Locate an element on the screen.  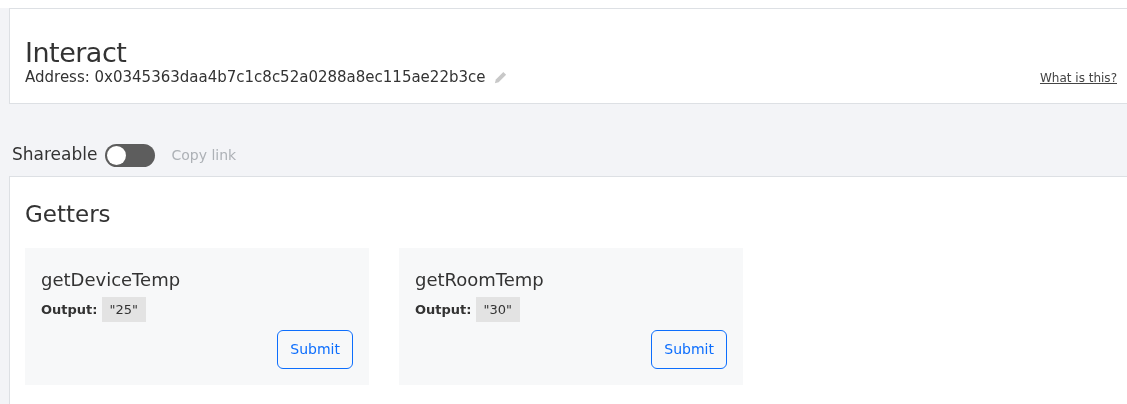
contract-address: Address: 0x0345363daa4b7c1c8c52a0288a8ec115ae22b3ce is located at coordinates (255, 77).